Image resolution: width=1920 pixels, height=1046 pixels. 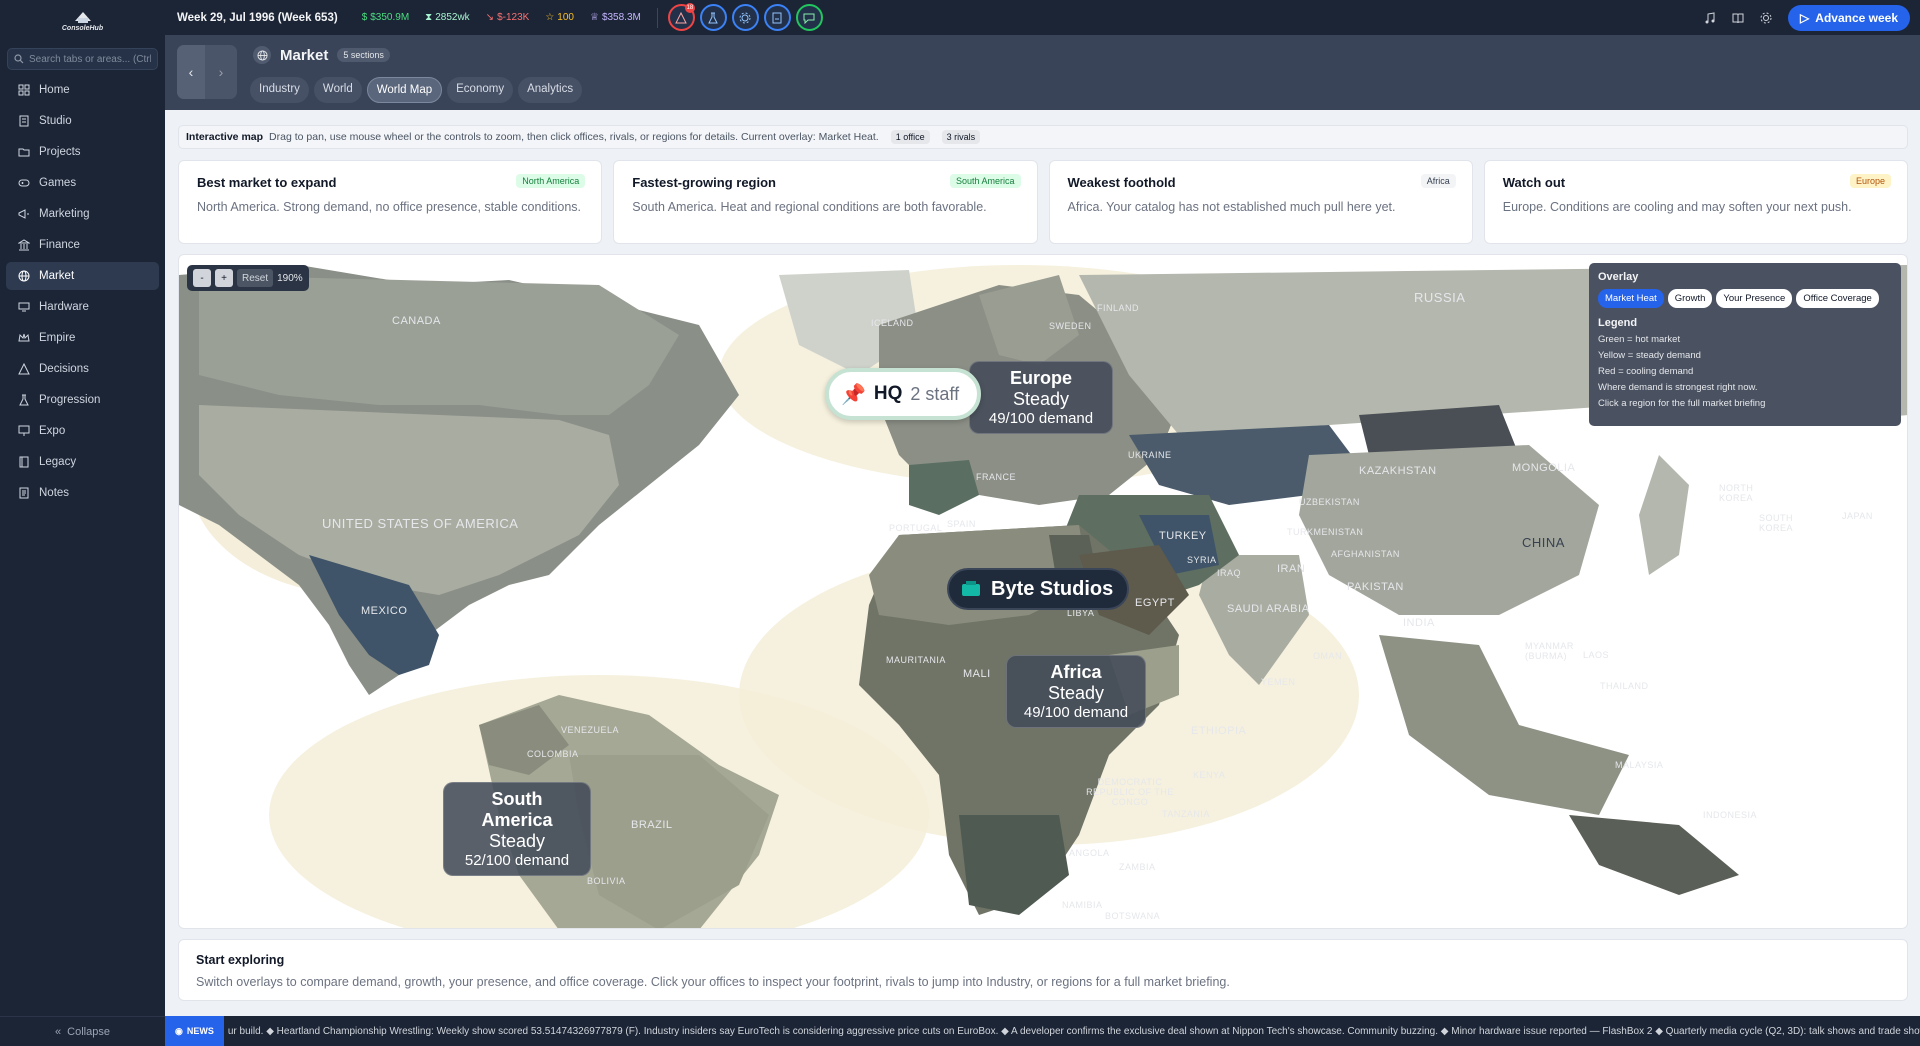 What do you see at coordinates (447, 17) in the screenshot?
I see `fans-stat: ⧗ 2852wk` at bounding box center [447, 17].